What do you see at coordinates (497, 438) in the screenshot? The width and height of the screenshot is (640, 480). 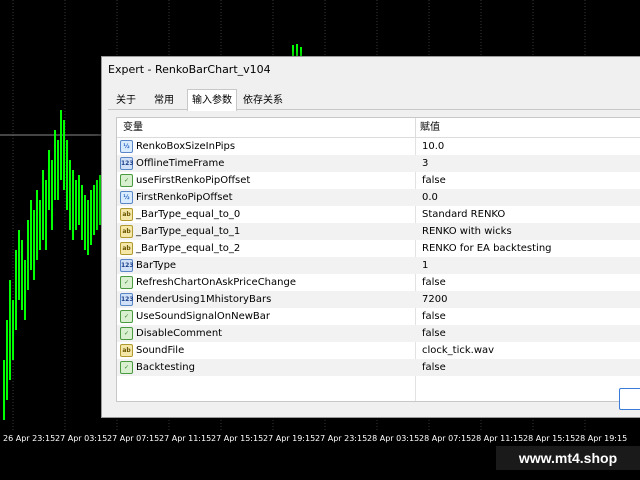 I see `time-axis-label: 28 Apr 11:15` at bounding box center [497, 438].